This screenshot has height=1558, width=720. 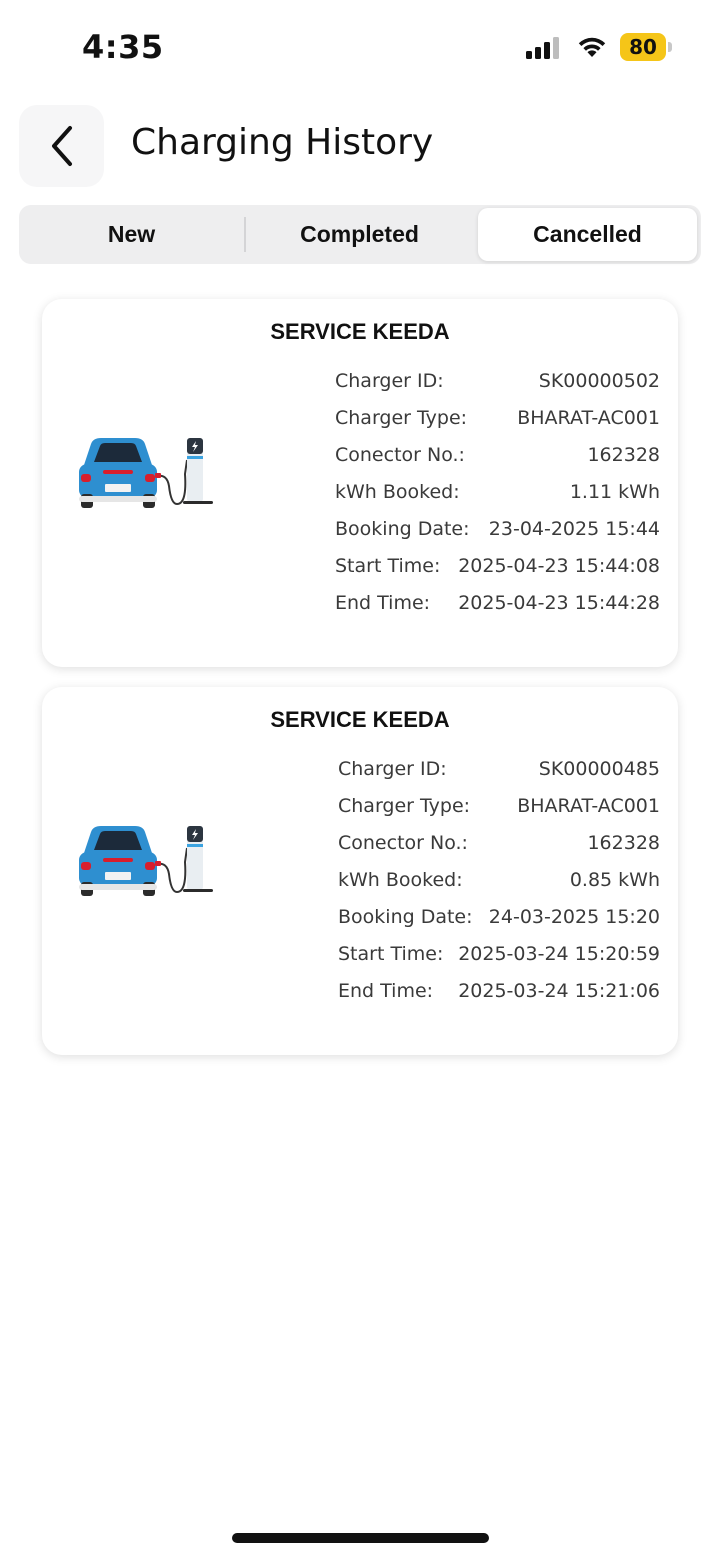 What do you see at coordinates (574, 917) in the screenshot?
I see `detail-value: 24-03-2025 15:20` at bounding box center [574, 917].